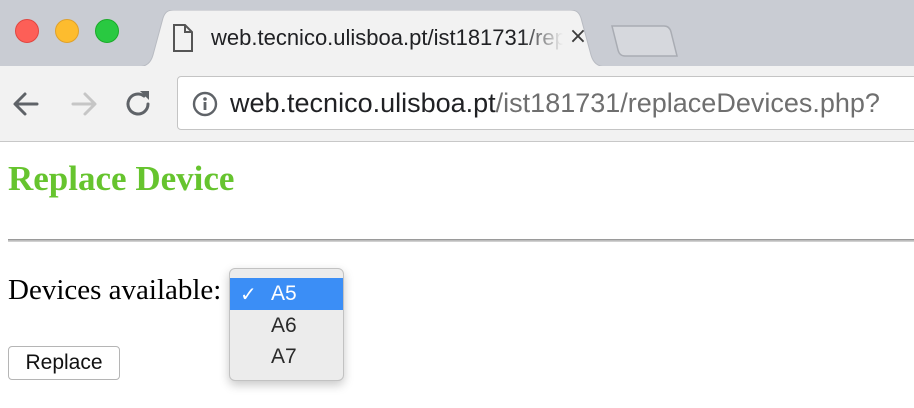 The height and width of the screenshot is (408, 914). What do you see at coordinates (363, 103) in the screenshot?
I see `url-host: web.tecnico.ulisboa.pt` at bounding box center [363, 103].